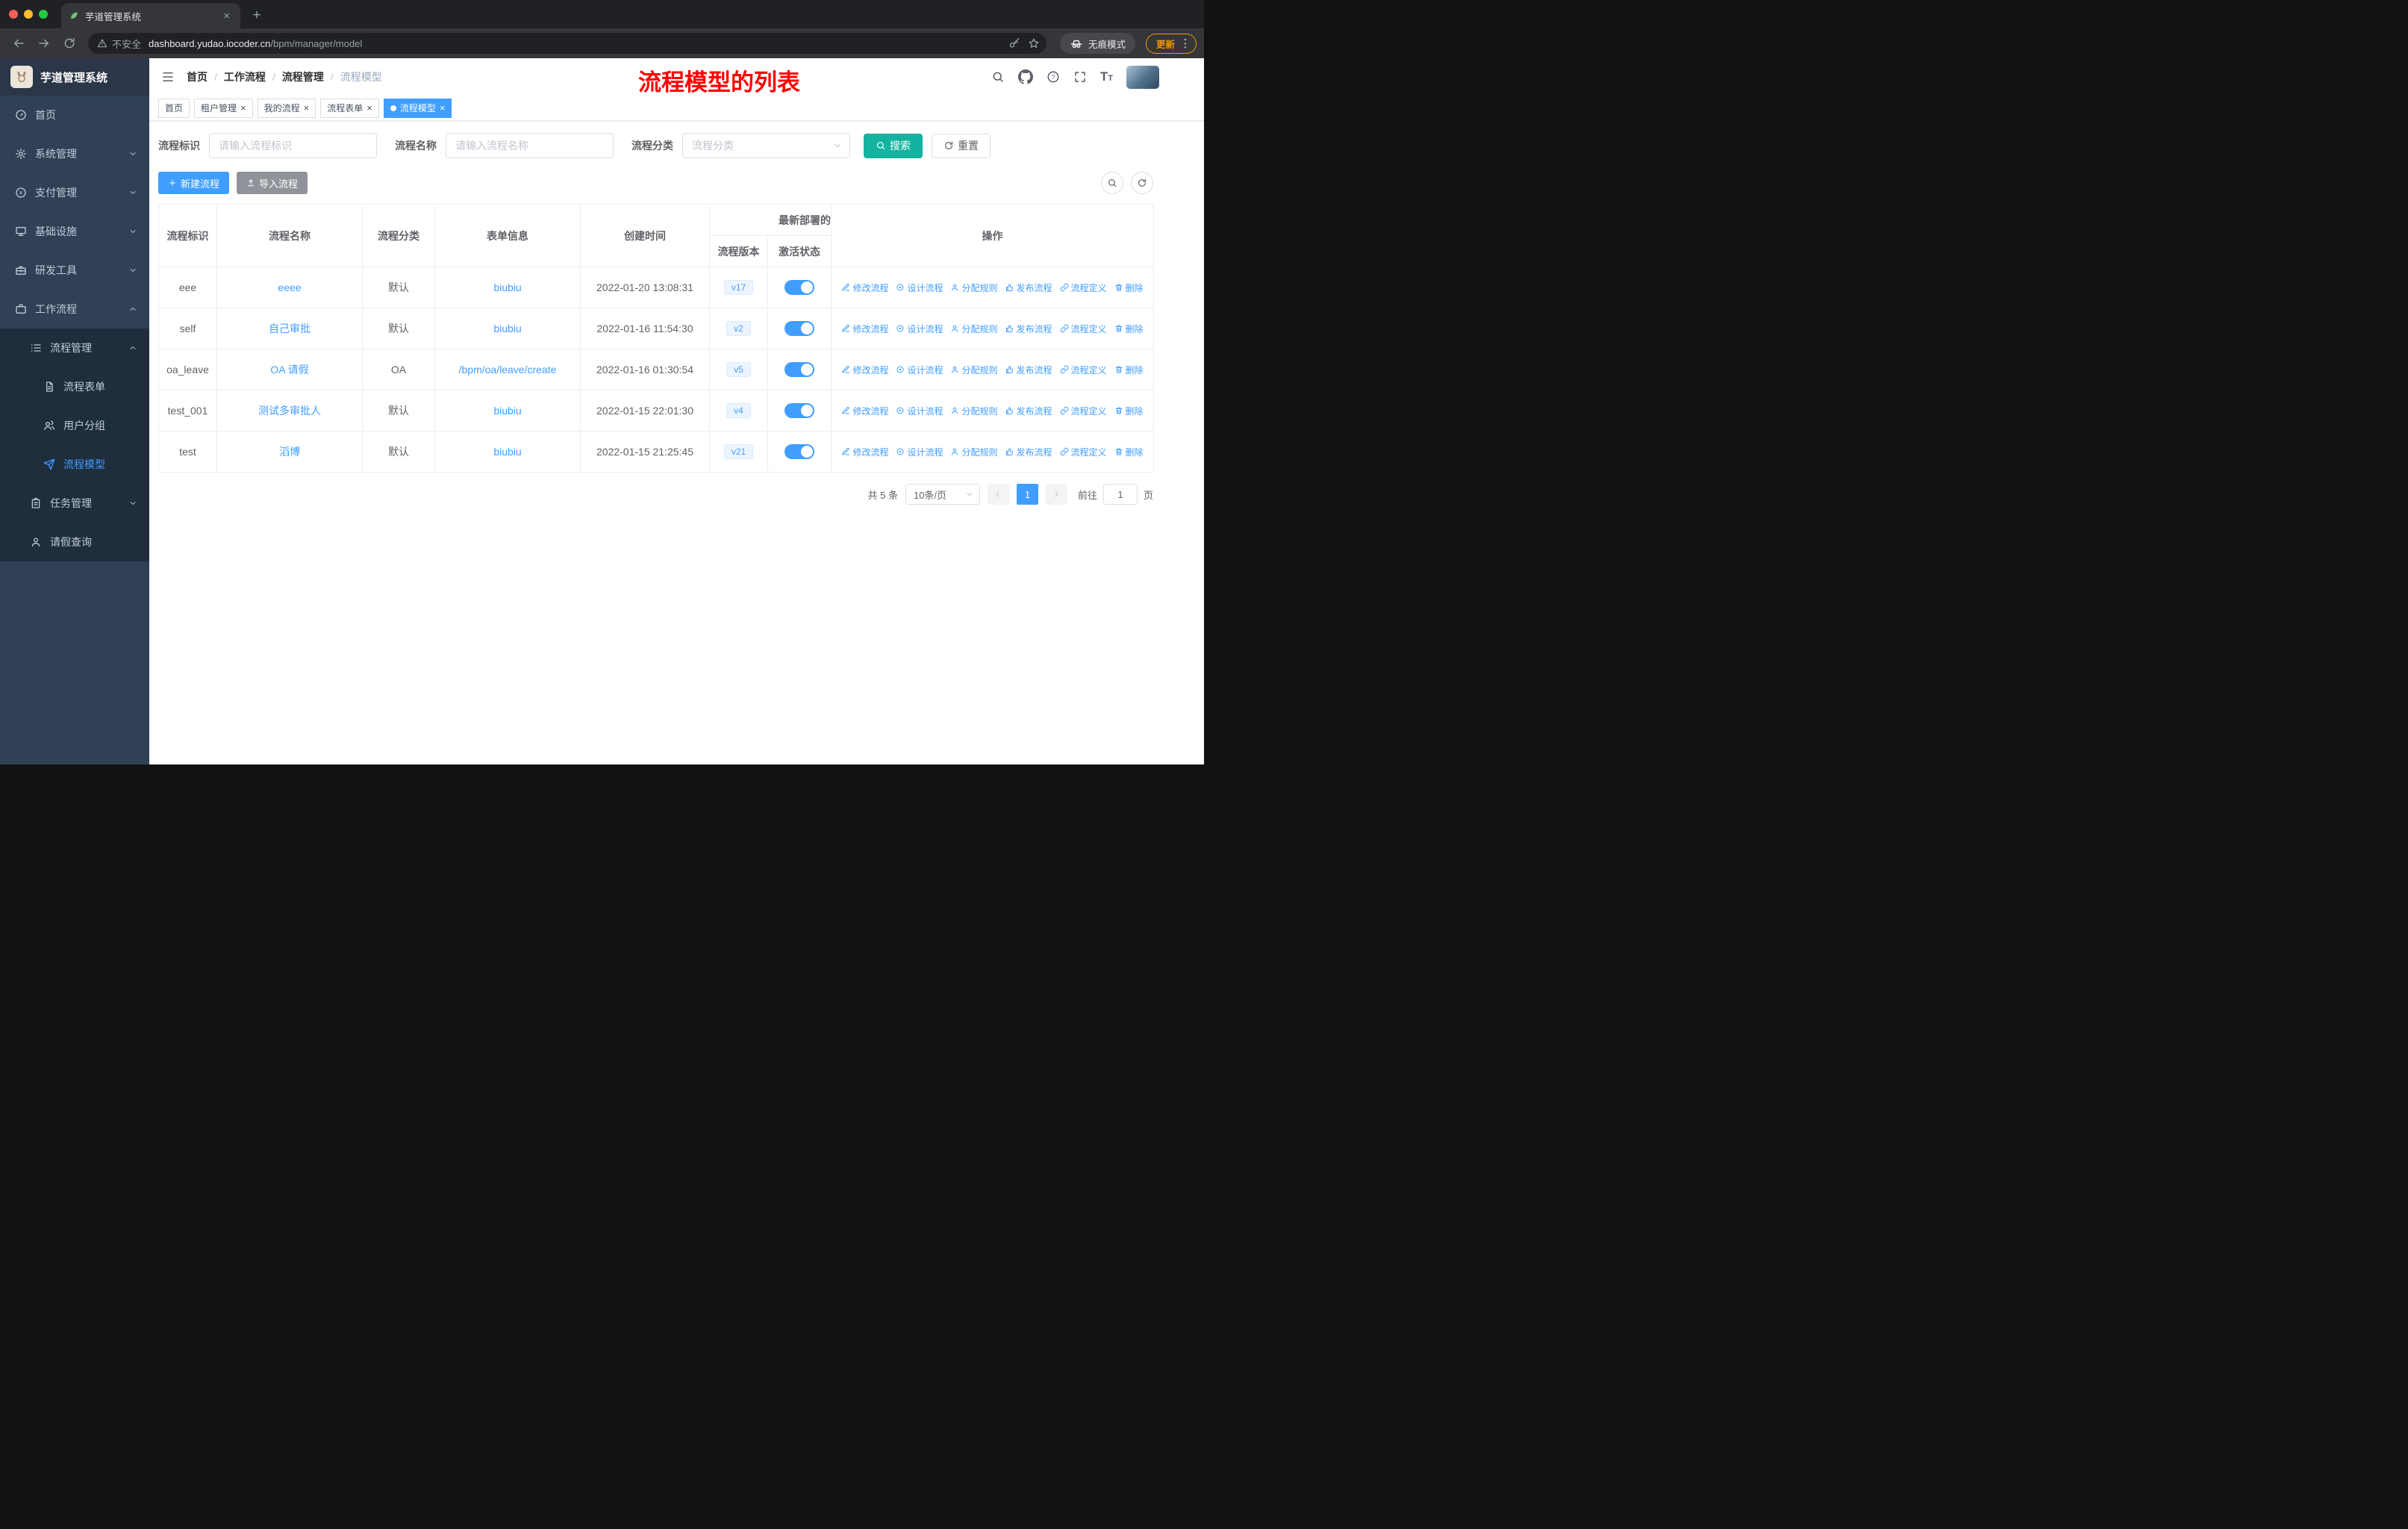 This screenshot has height=1529, width=2408. What do you see at coordinates (1106, 77) in the screenshot?
I see `font-size-icon: TT` at bounding box center [1106, 77].